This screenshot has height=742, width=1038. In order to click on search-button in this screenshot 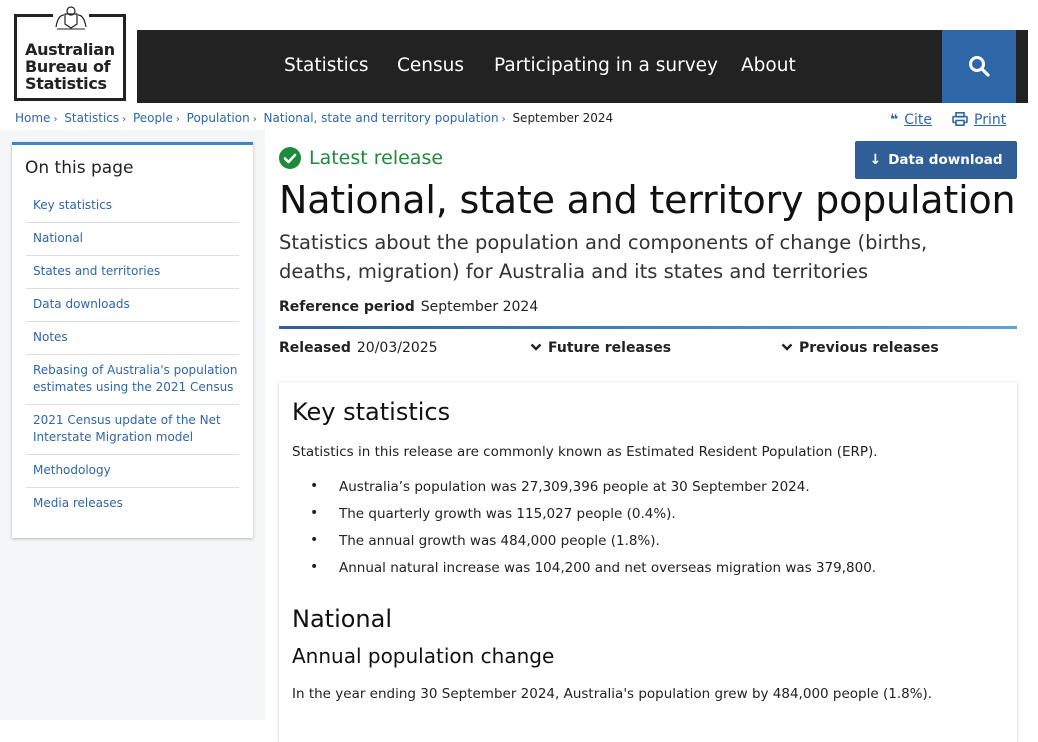, I will do `click(979, 66)`.